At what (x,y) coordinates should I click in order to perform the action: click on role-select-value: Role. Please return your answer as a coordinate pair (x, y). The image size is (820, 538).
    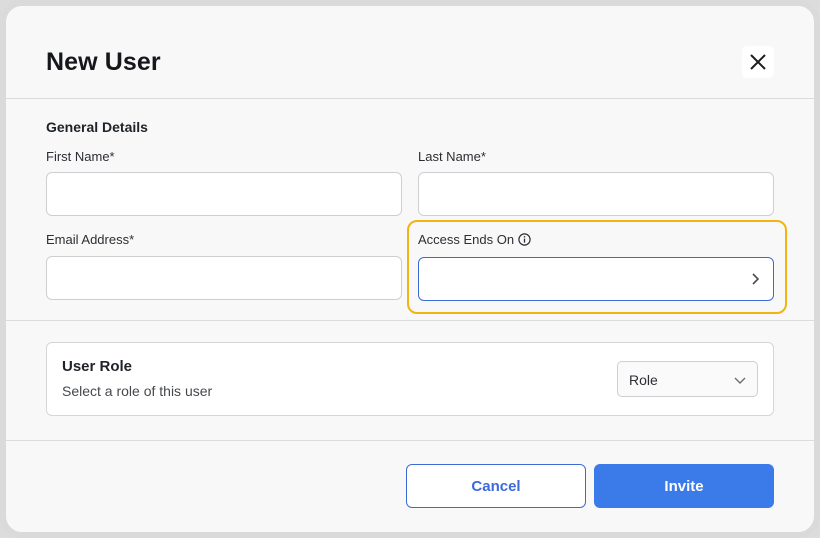
    Looking at the image, I should click on (643, 380).